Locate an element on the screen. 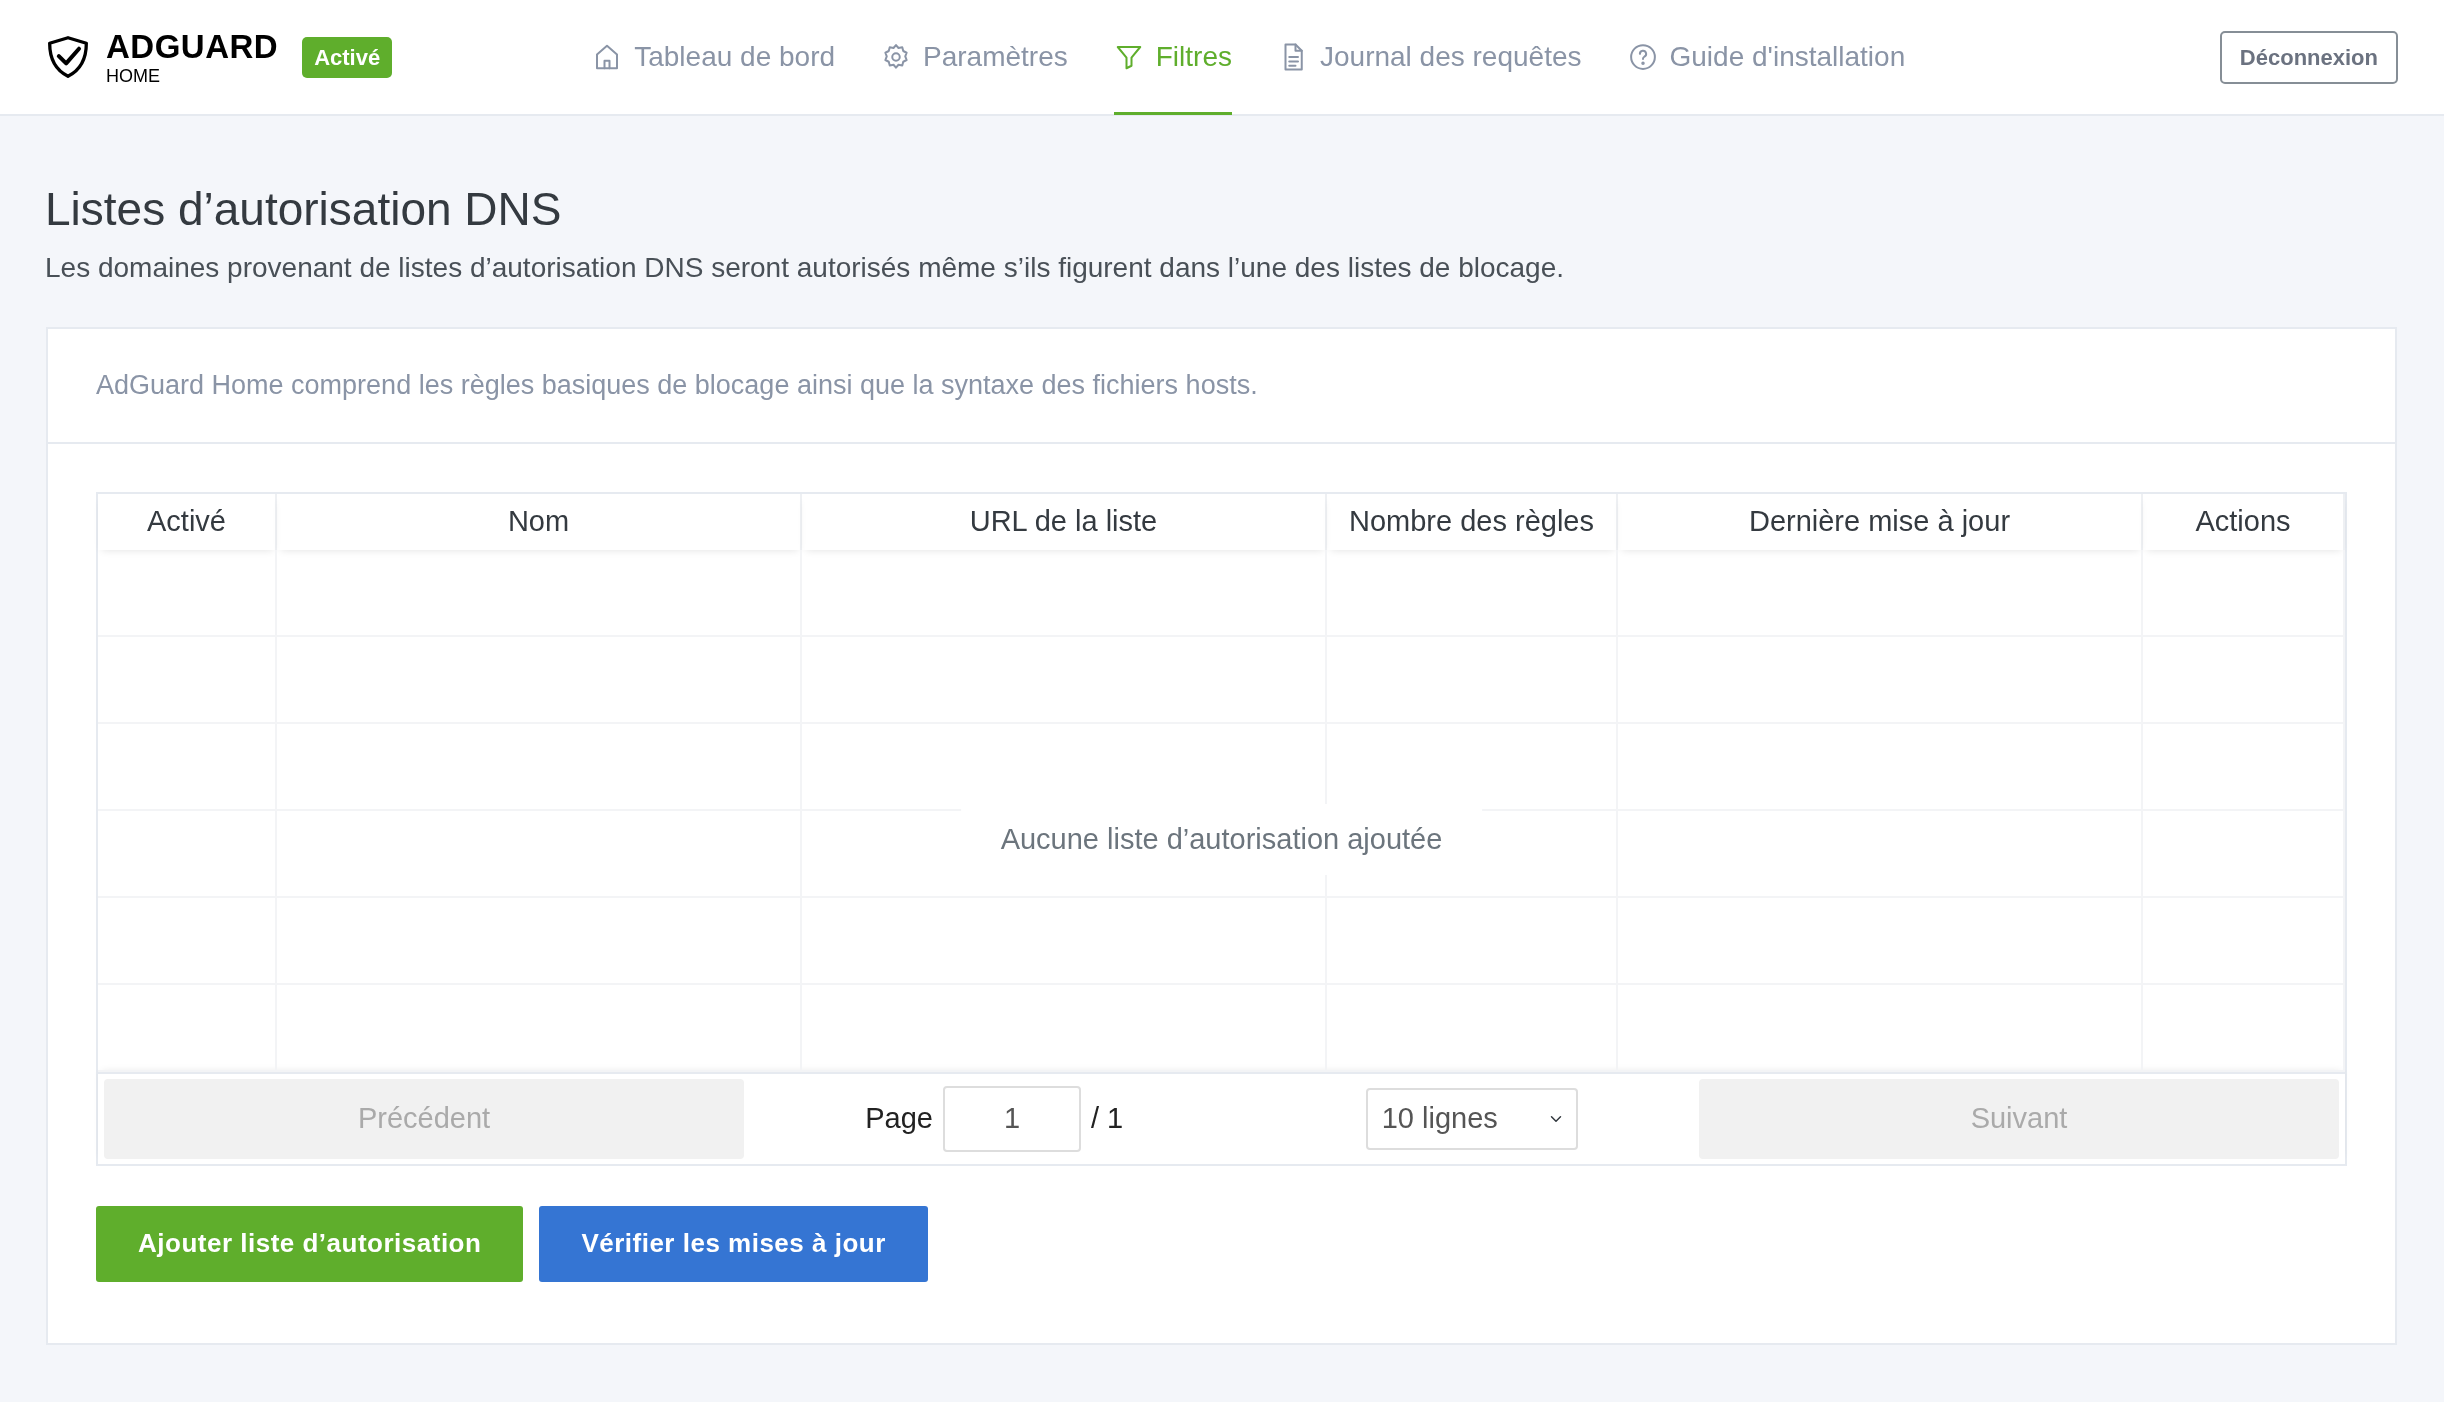 This screenshot has width=2444, height=1402. nav-tab: Journal des requêtes is located at coordinates (1430, 57).